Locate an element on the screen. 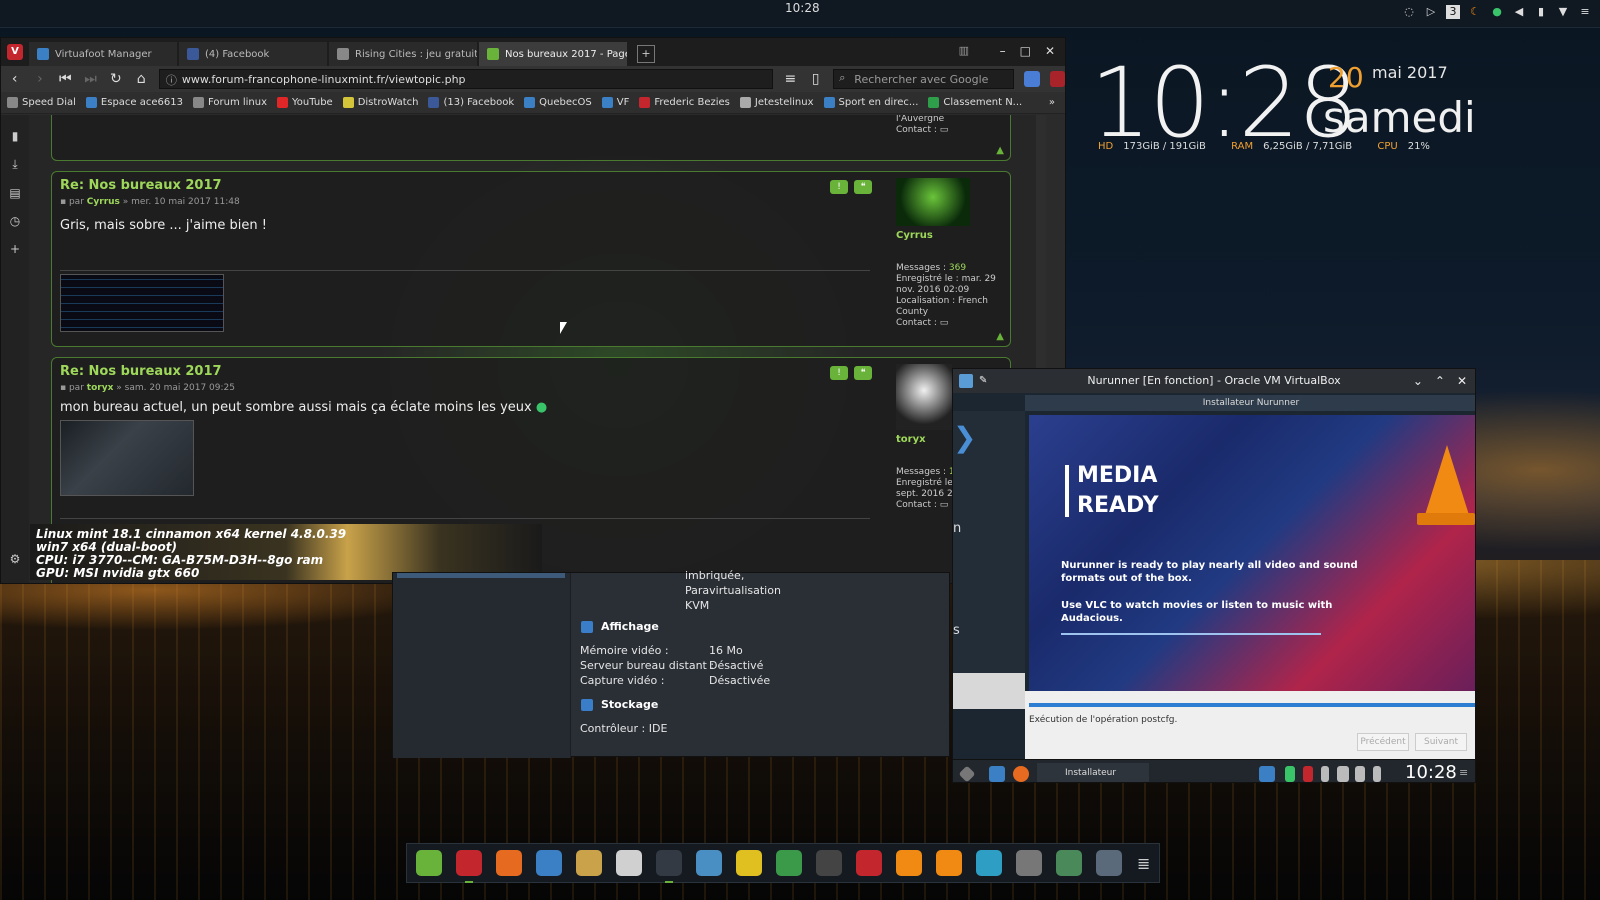 The width and height of the screenshot is (1600, 900). vm-minimize-button: ⌄ is located at coordinates (1418, 381).